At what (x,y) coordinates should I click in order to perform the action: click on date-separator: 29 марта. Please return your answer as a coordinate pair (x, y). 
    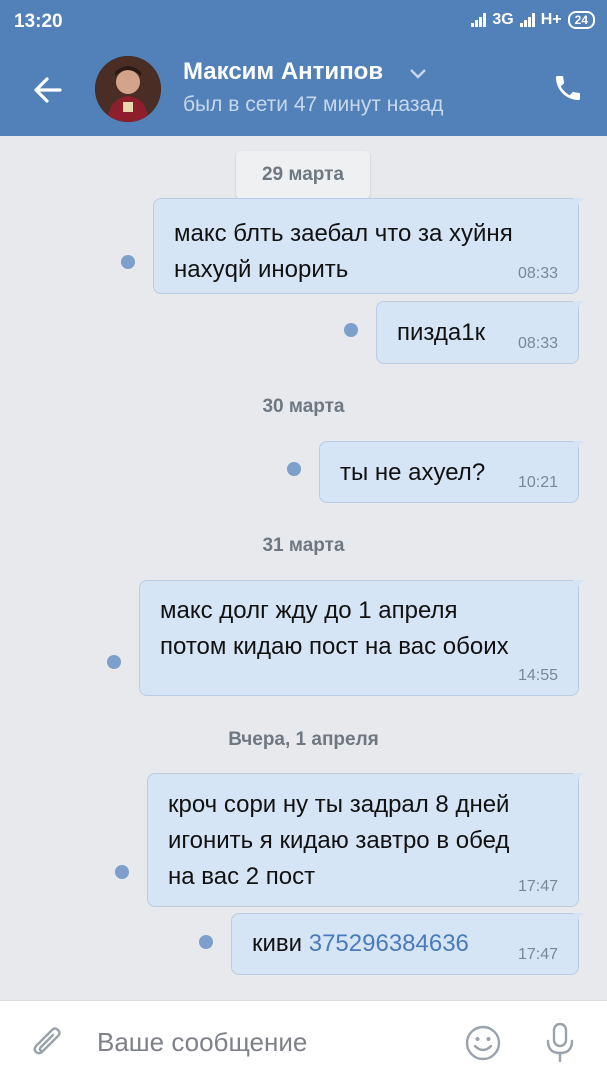
    Looking at the image, I should click on (303, 175).